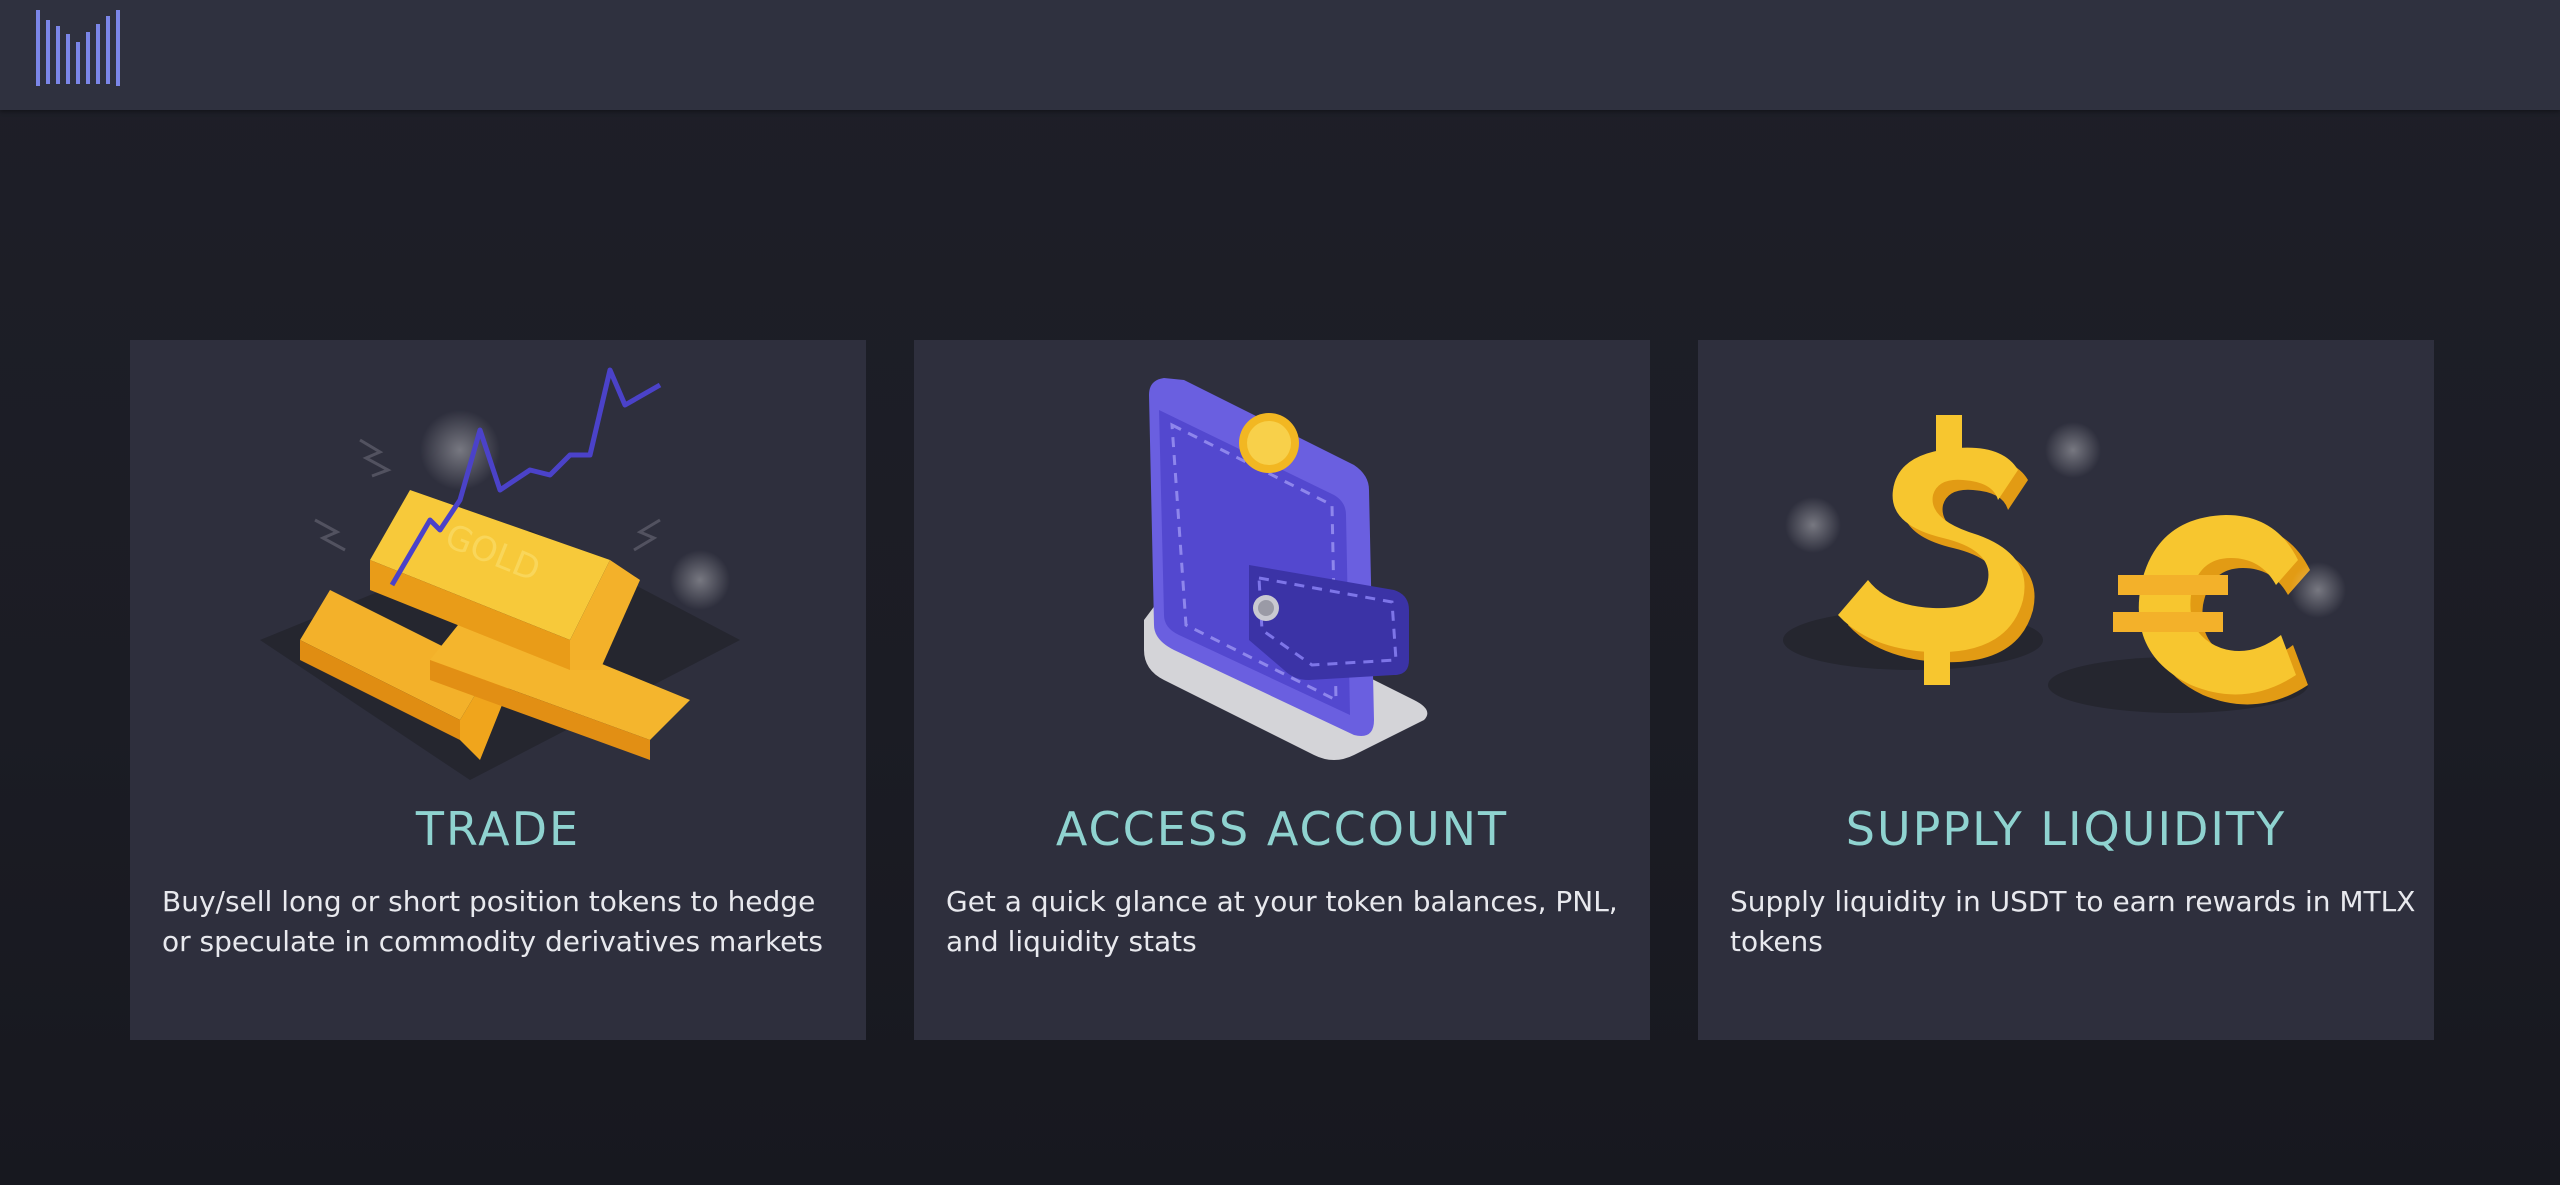  What do you see at coordinates (1286, 569) in the screenshot?
I see `wallet-icon` at bounding box center [1286, 569].